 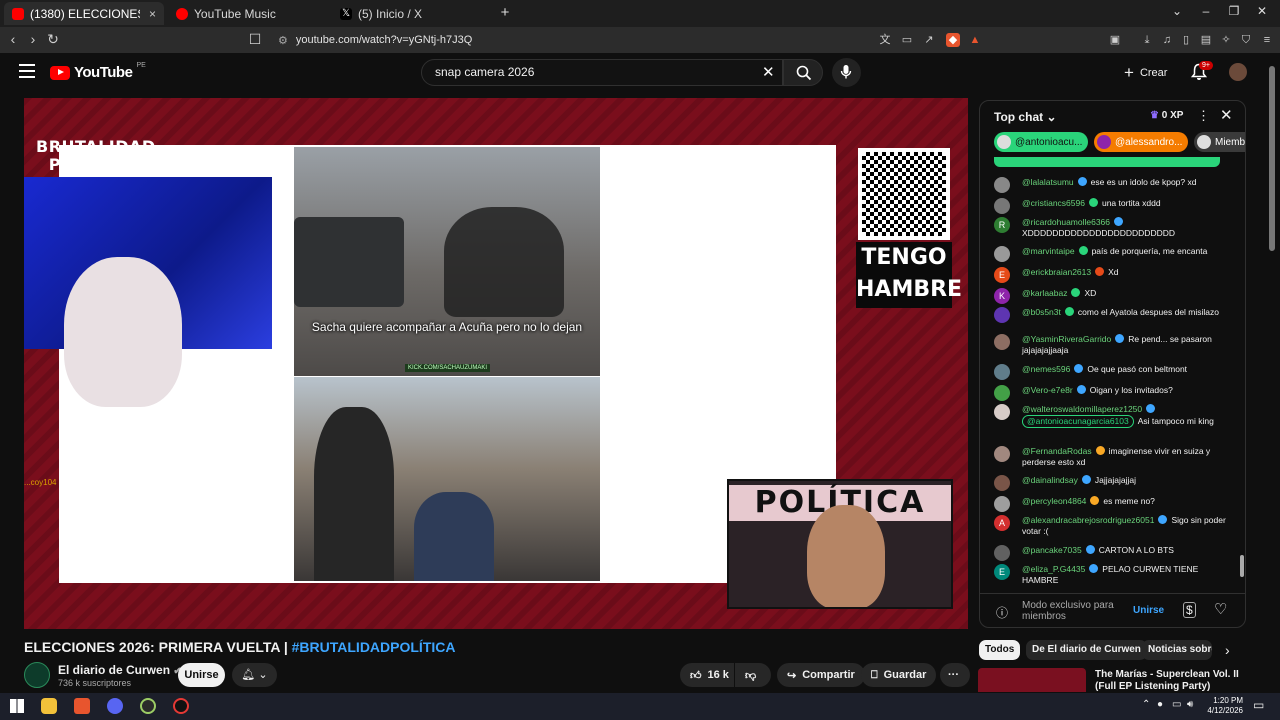 What do you see at coordinates (1078, 421) in the screenshot?
I see `chat-mention: @antonioacunagarcia6103` at bounding box center [1078, 421].